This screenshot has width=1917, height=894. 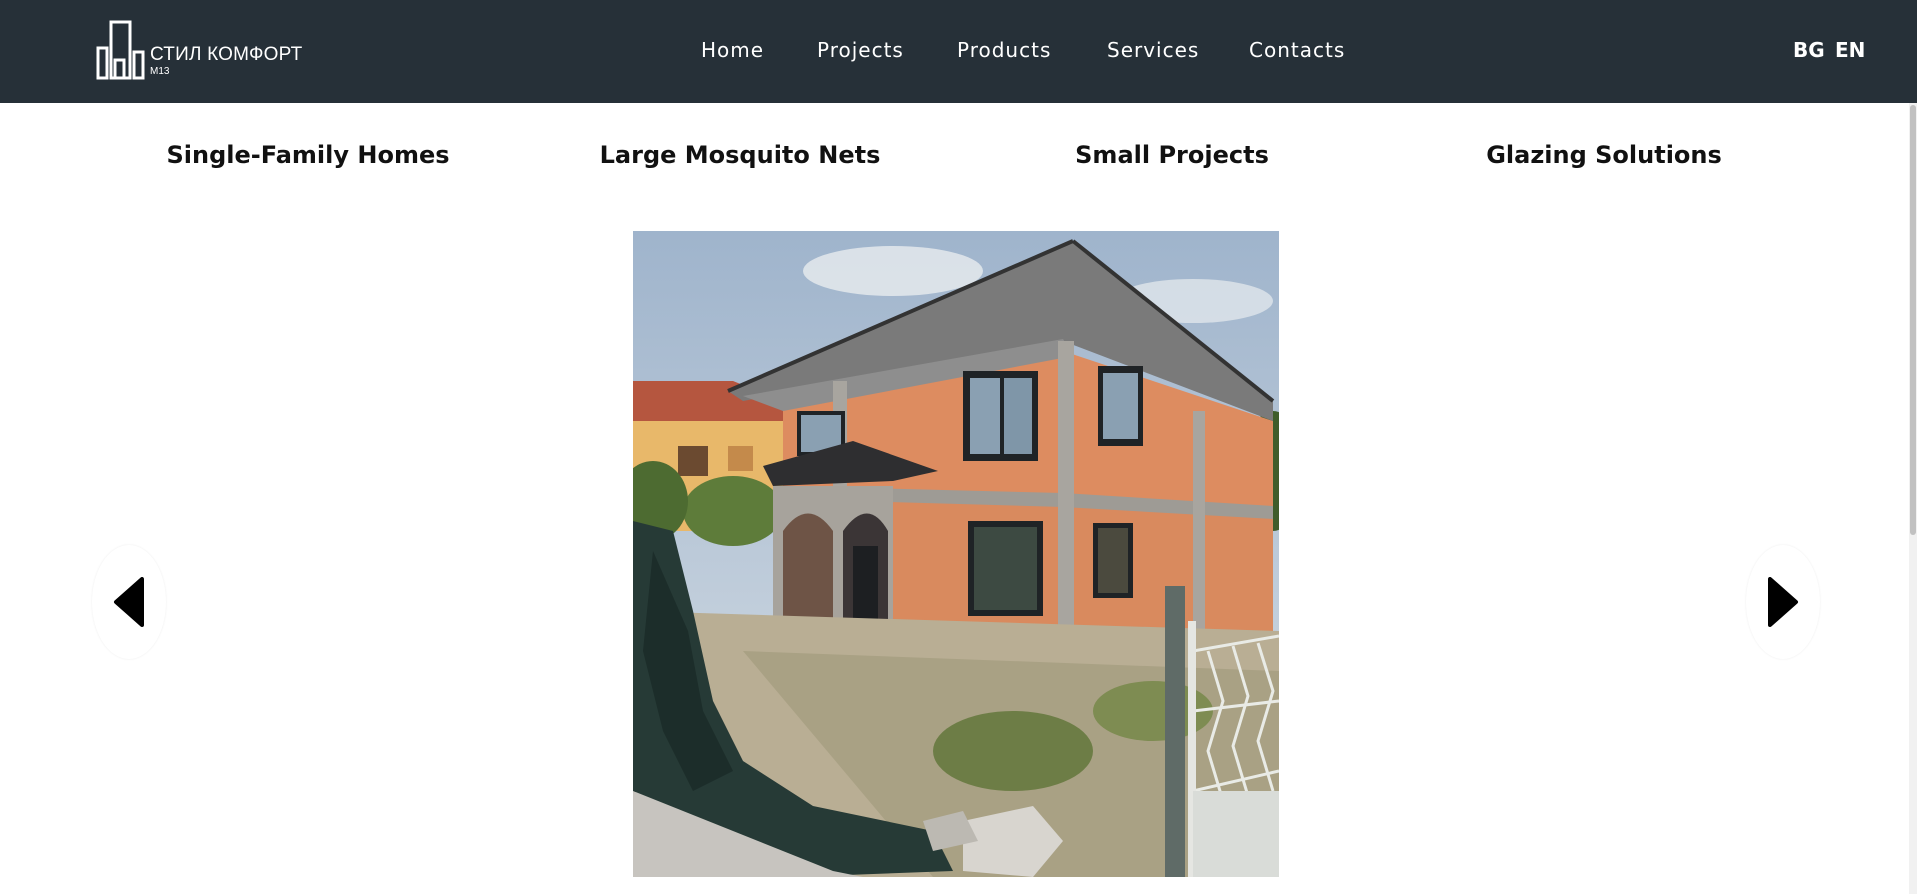 I want to click on category-single-family-homes: Single-Family Homes, so click(x=307, y=155).